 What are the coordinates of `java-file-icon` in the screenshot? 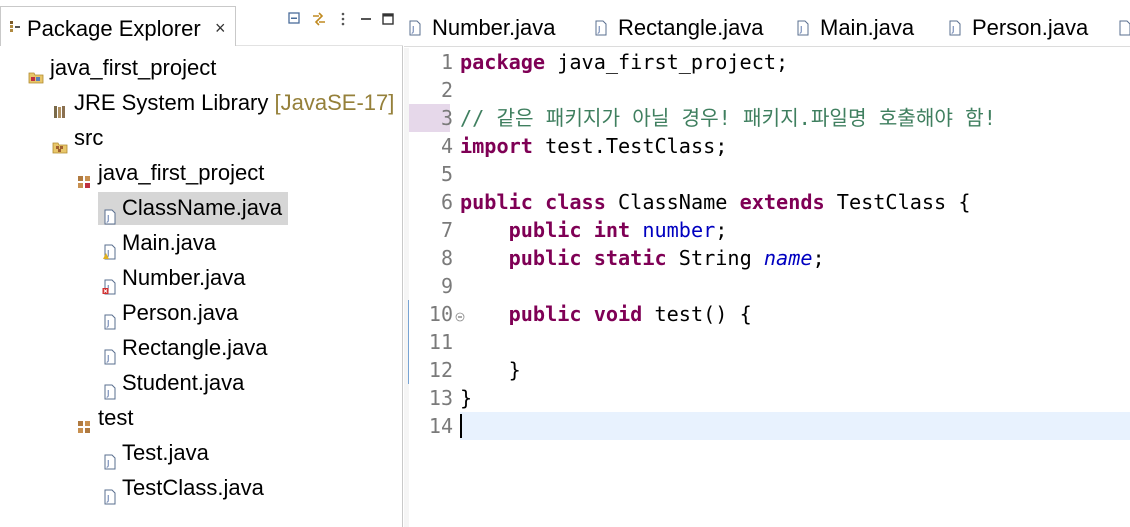 It's located at (1124, 28).